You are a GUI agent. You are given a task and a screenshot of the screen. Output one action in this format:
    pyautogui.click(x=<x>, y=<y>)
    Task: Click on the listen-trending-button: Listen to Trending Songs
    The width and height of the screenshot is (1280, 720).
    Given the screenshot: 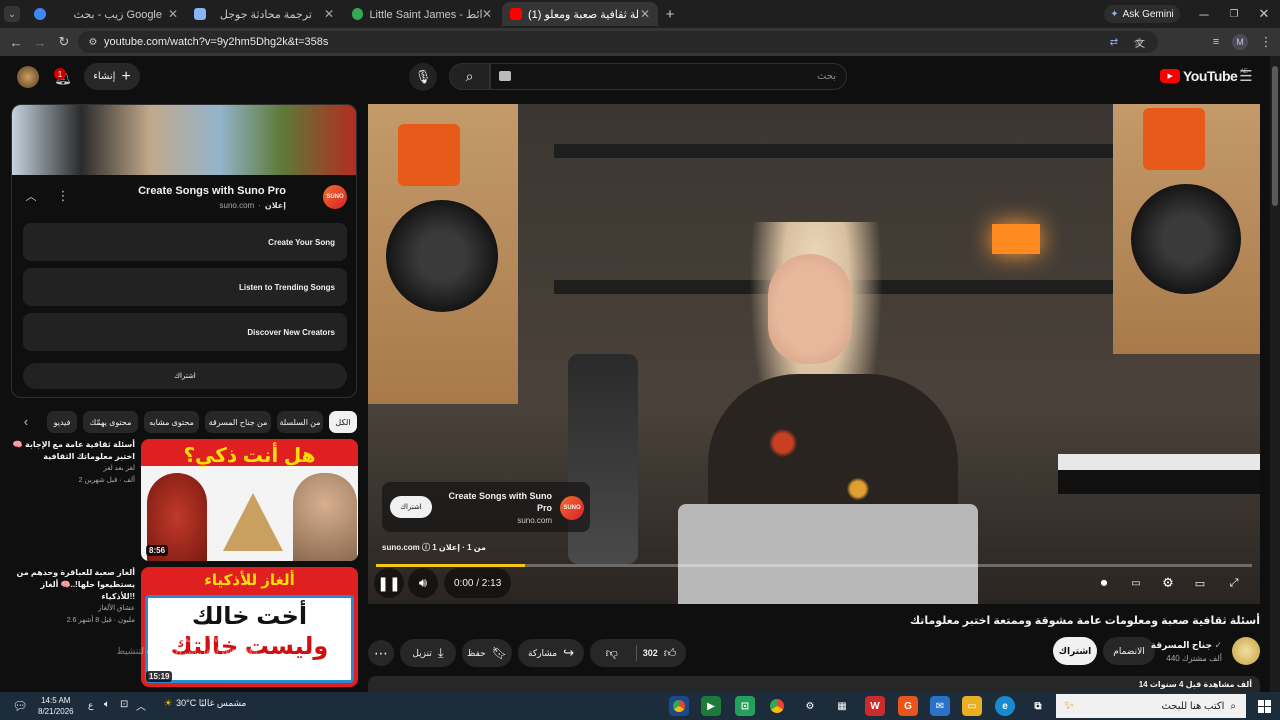 What is the action you would take?
    pyautogui.click(x=185, y=287)
    